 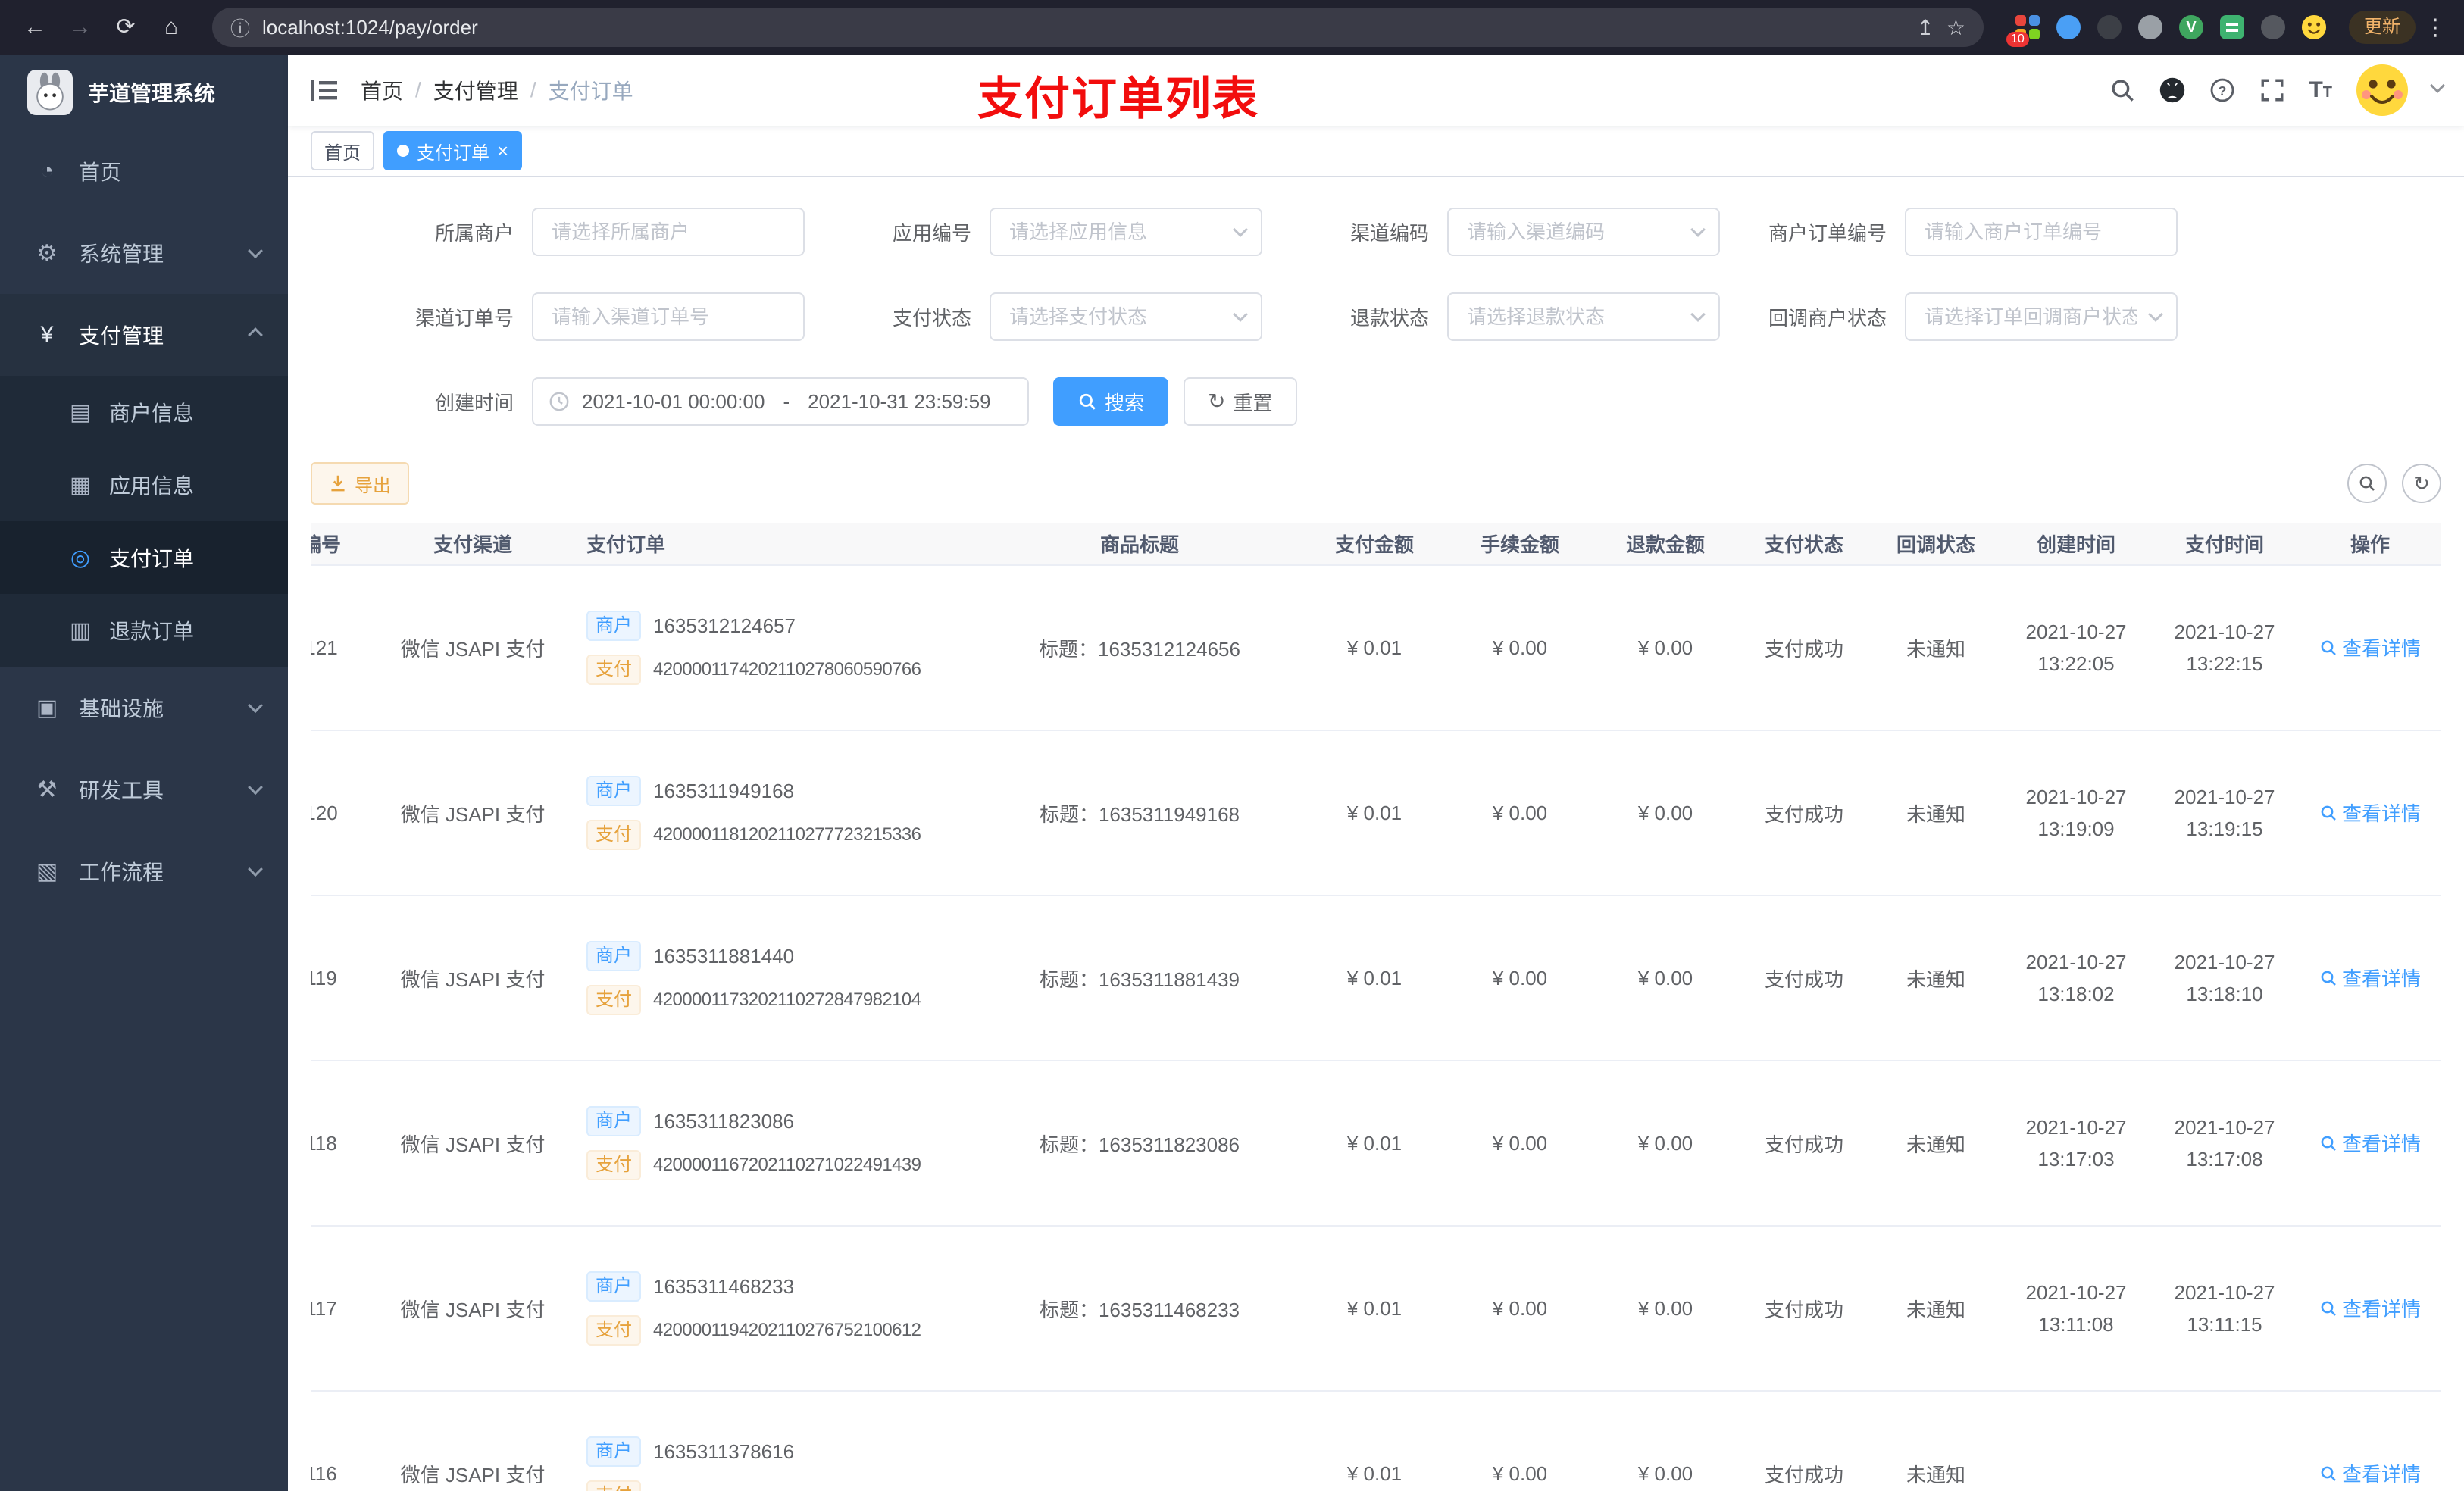 I want to click on breadcrumb-home: 首页, so click(x=382, y=90).